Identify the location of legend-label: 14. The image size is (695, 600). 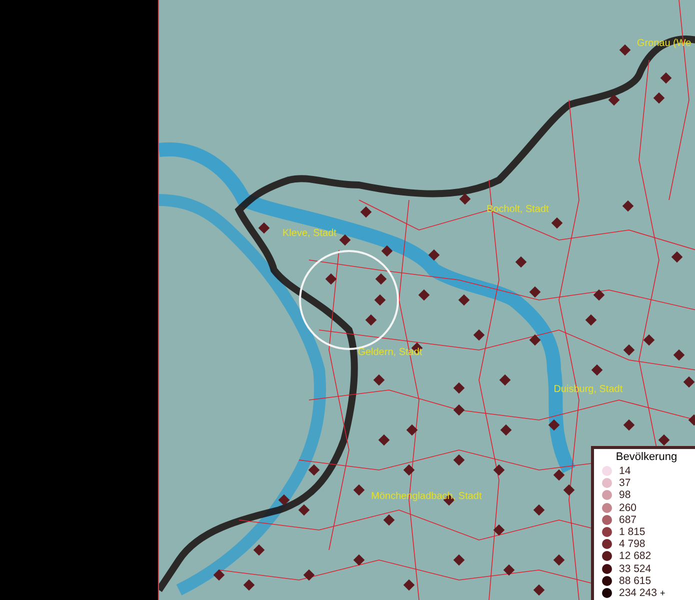
(625, 471).